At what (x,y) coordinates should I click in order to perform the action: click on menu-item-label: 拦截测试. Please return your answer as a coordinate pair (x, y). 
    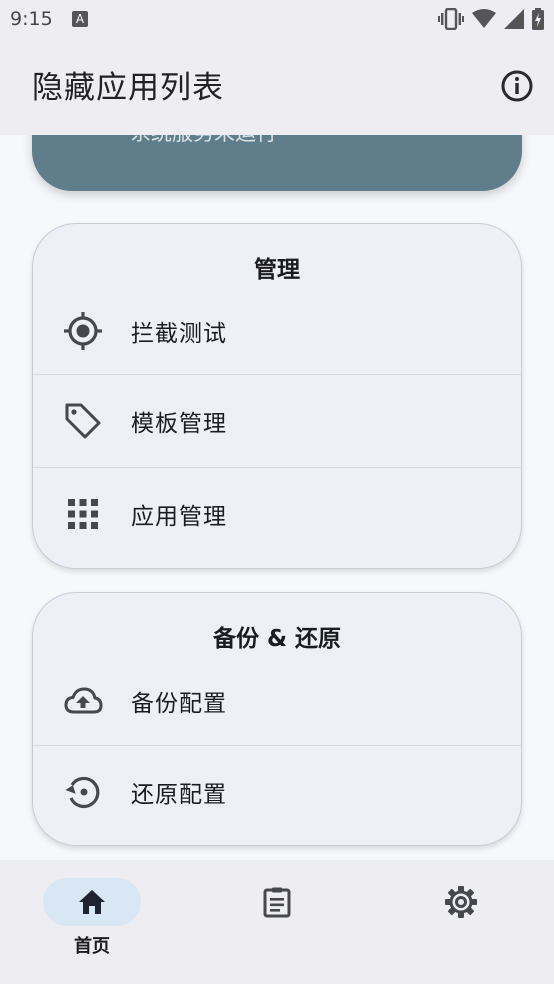
    Looking at the image, I should click on (179, 334).